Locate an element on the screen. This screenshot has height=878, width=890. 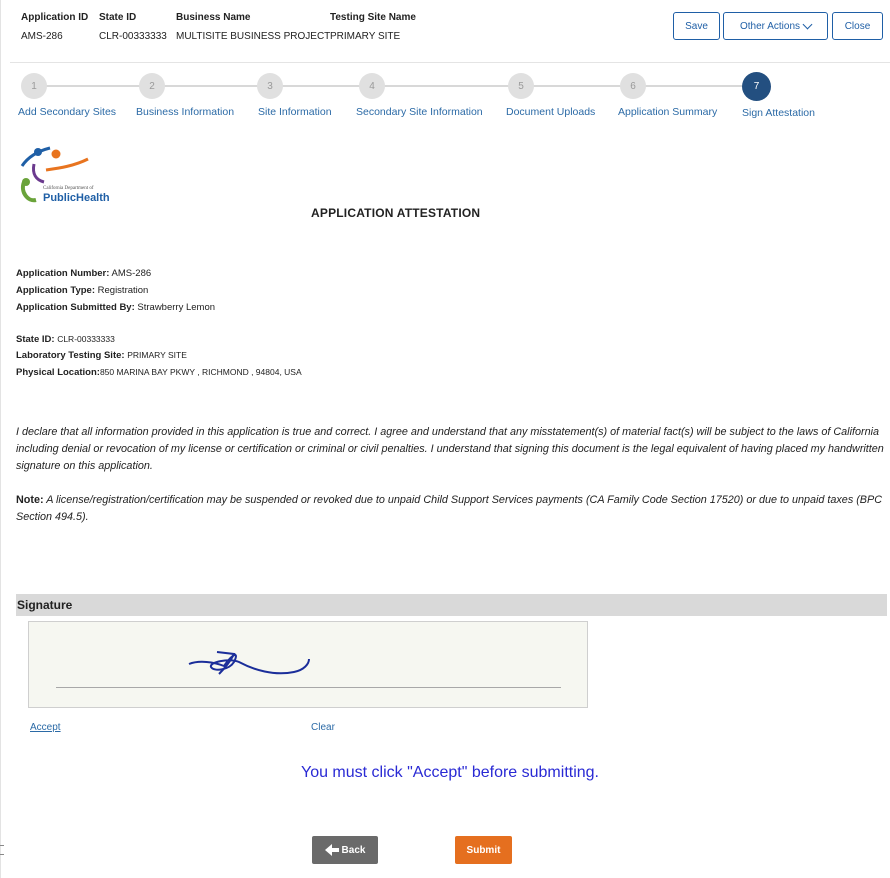
resize-grip-icon is located at coordinates (2, 850).